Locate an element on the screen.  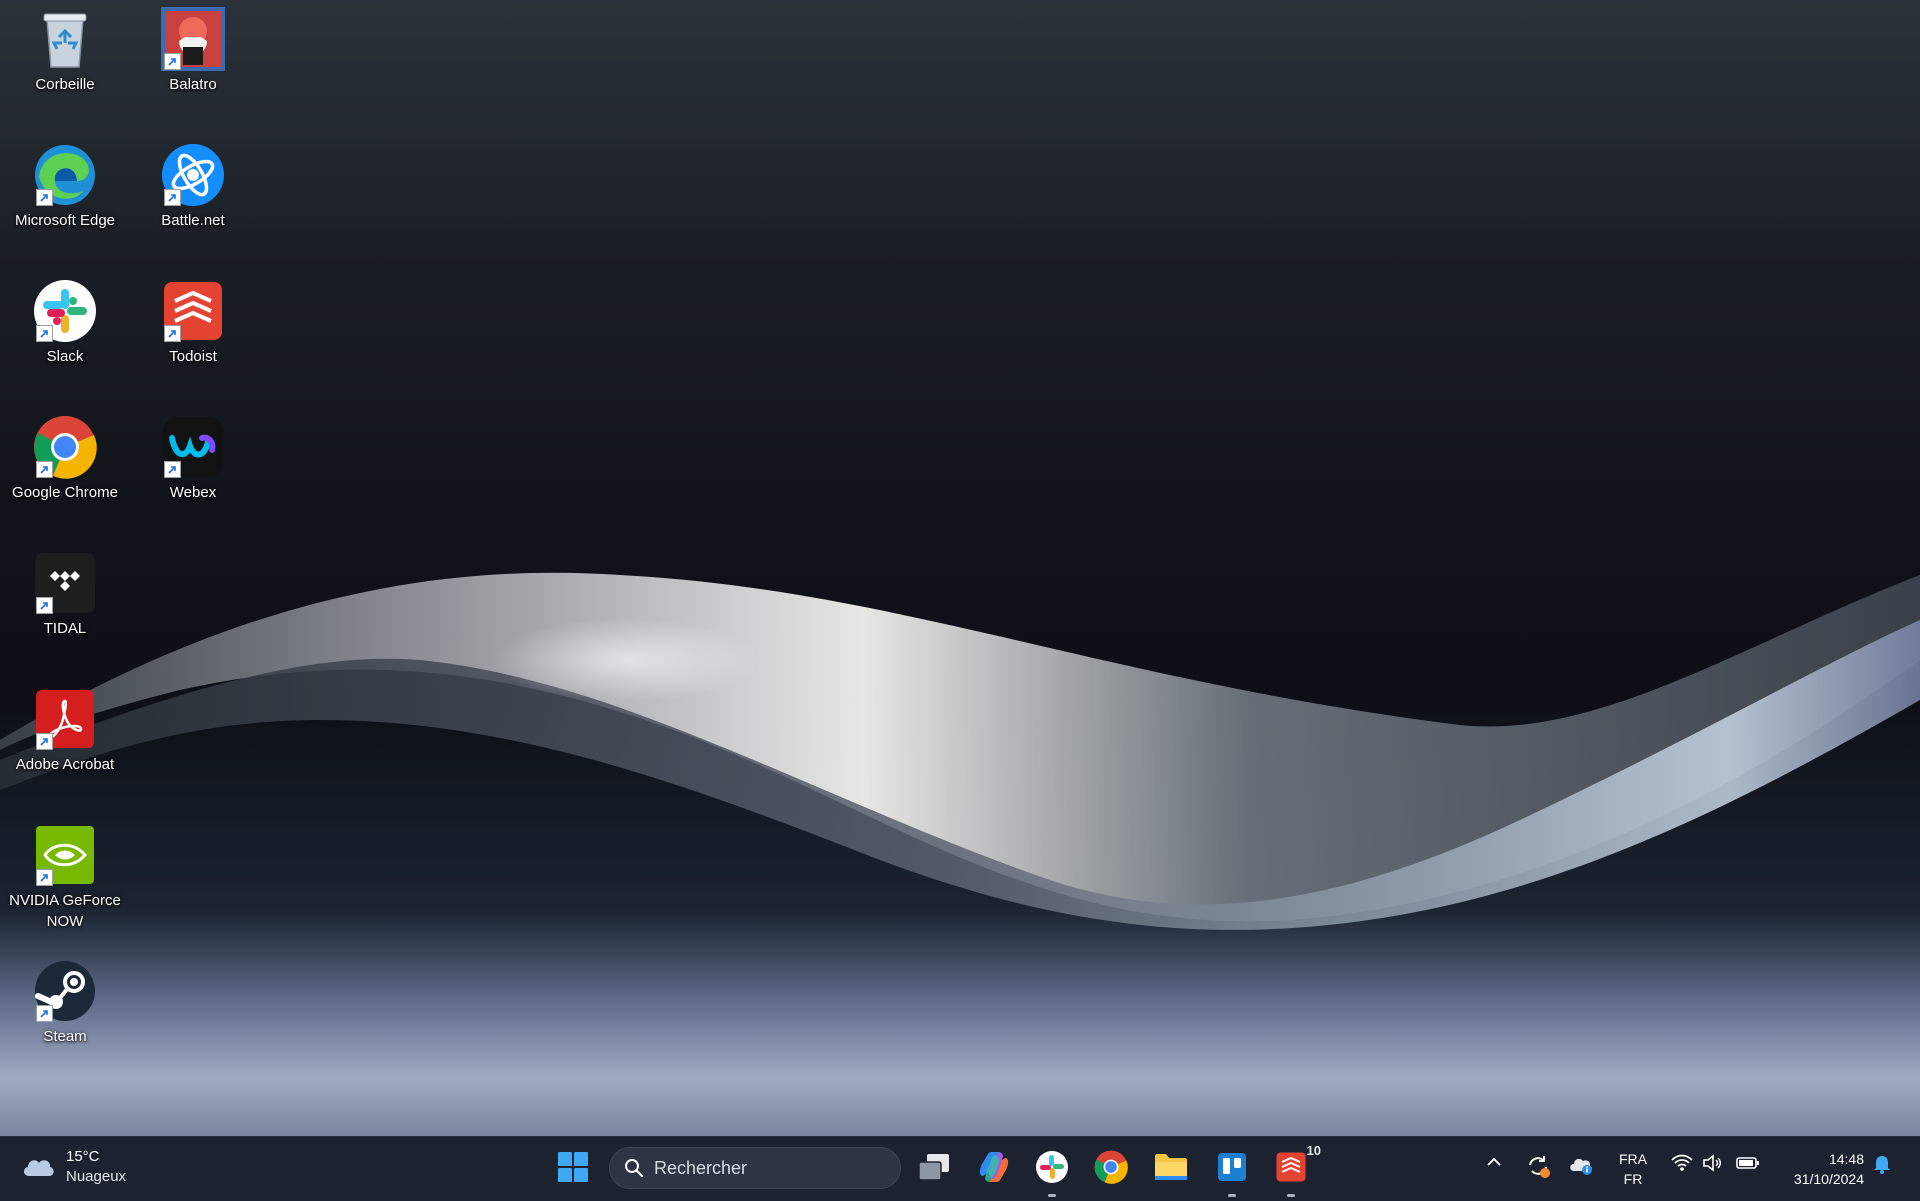
search-icon is located at coordinates (634, 1168).